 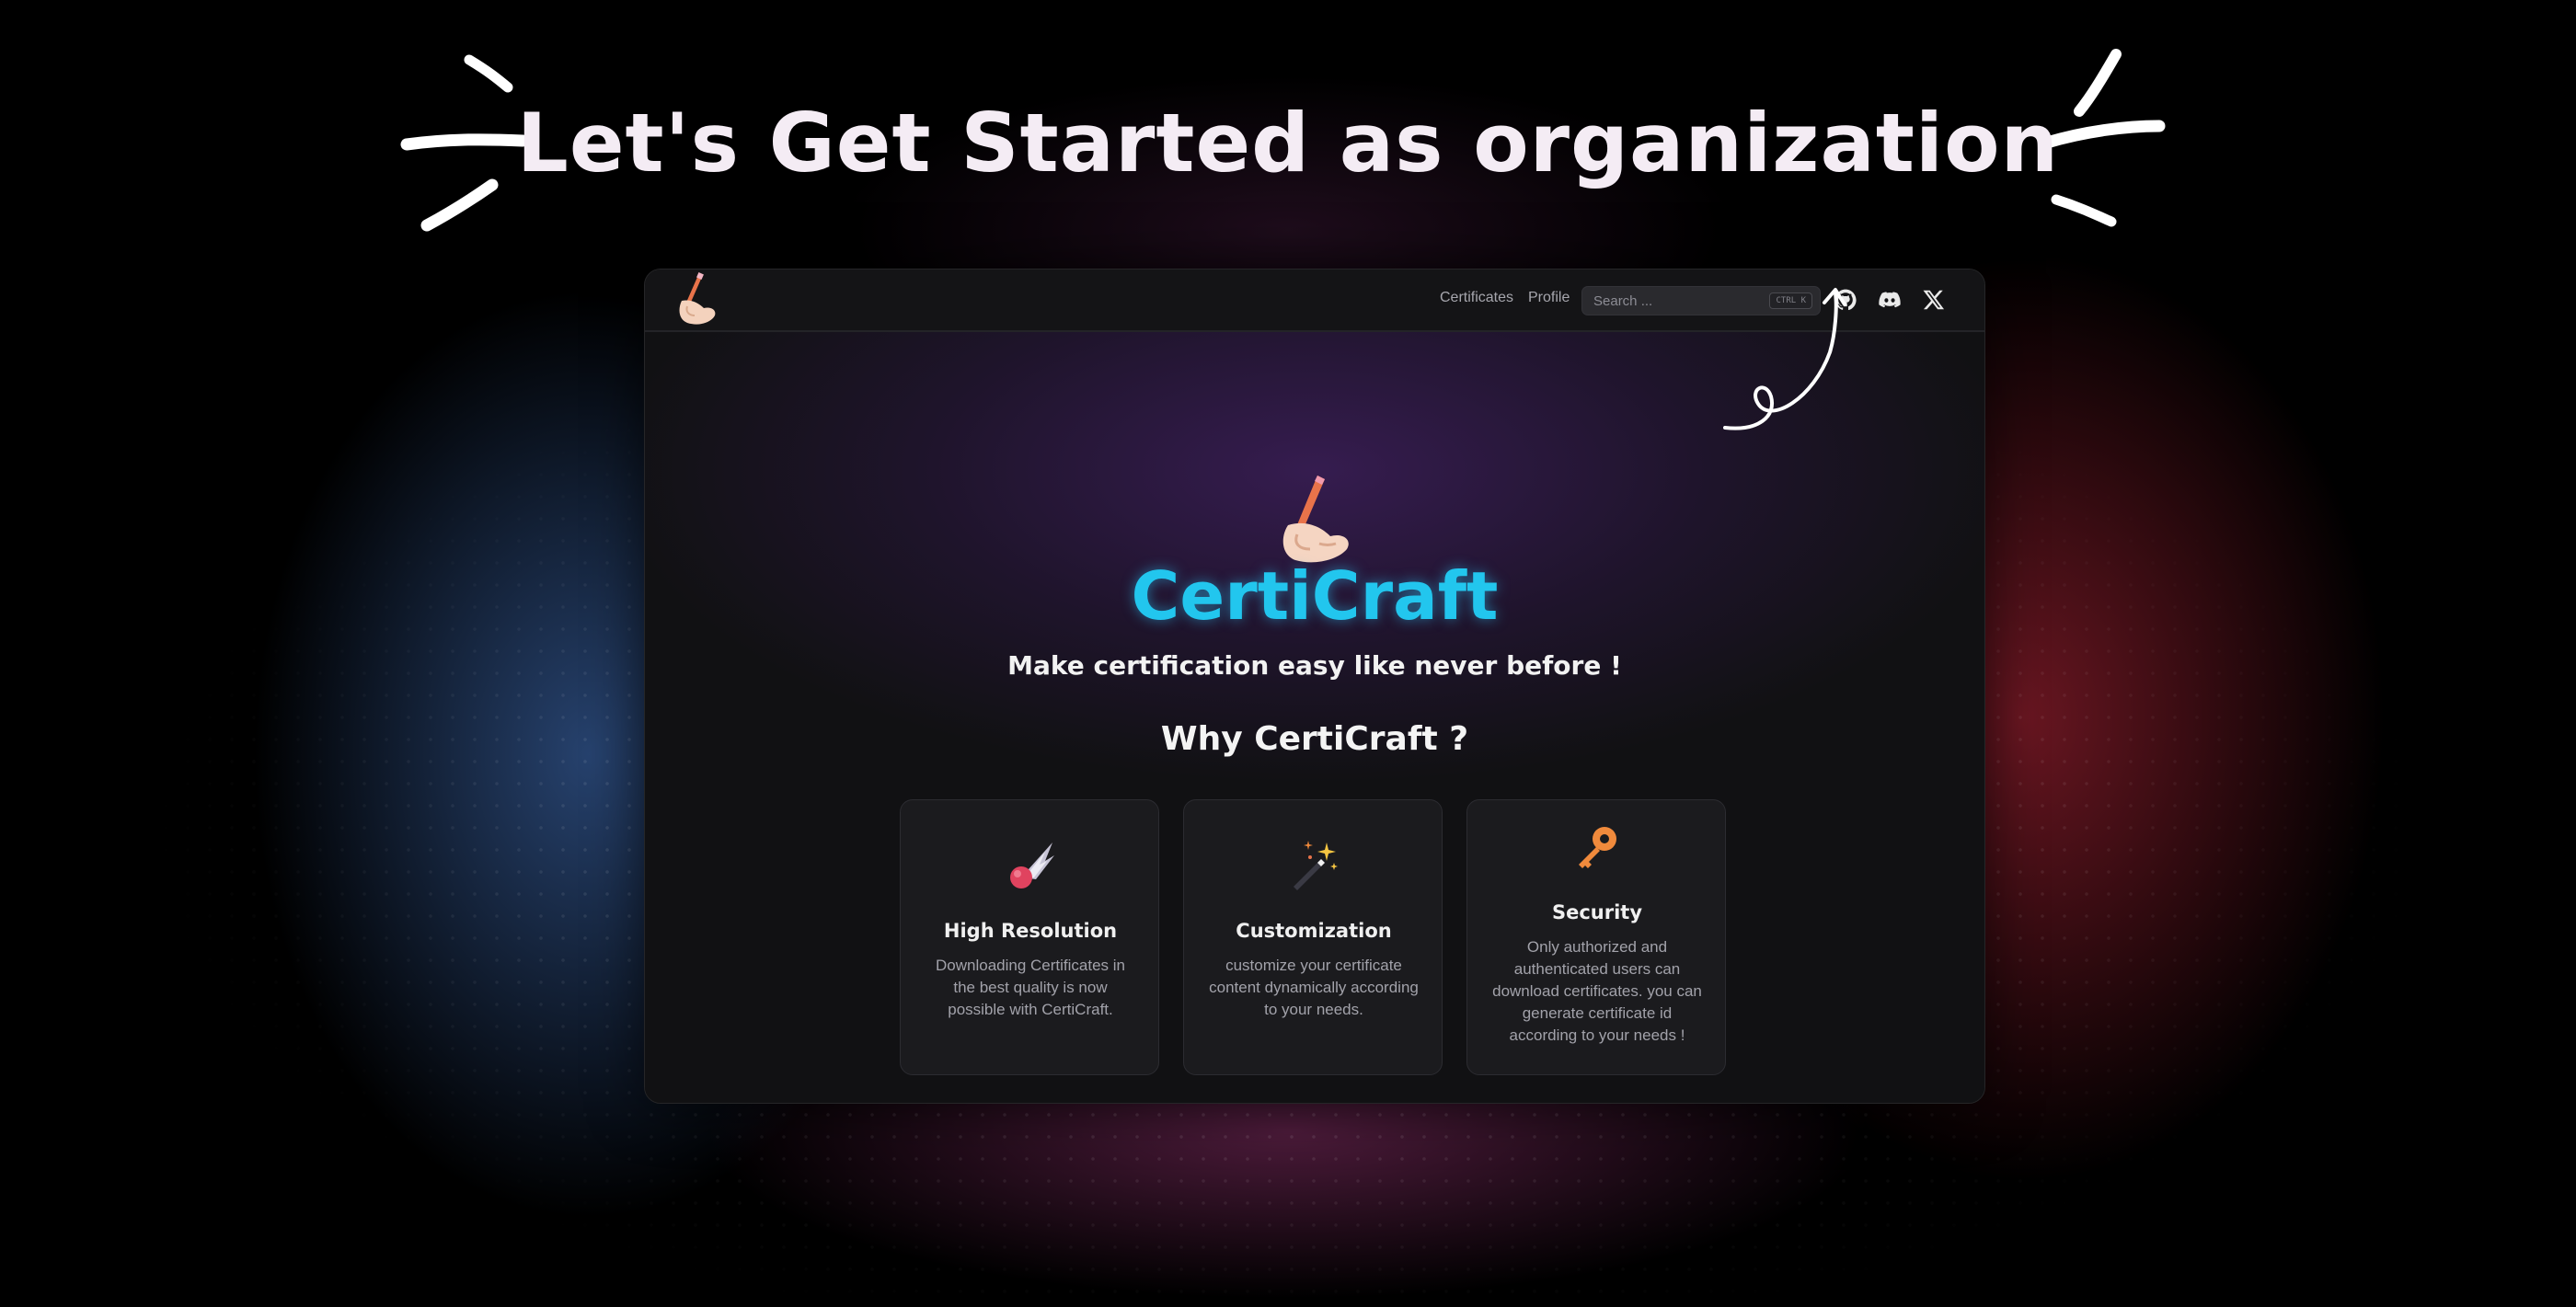 I want to click on feature-title: Customization, so click(x=1314, y=931).